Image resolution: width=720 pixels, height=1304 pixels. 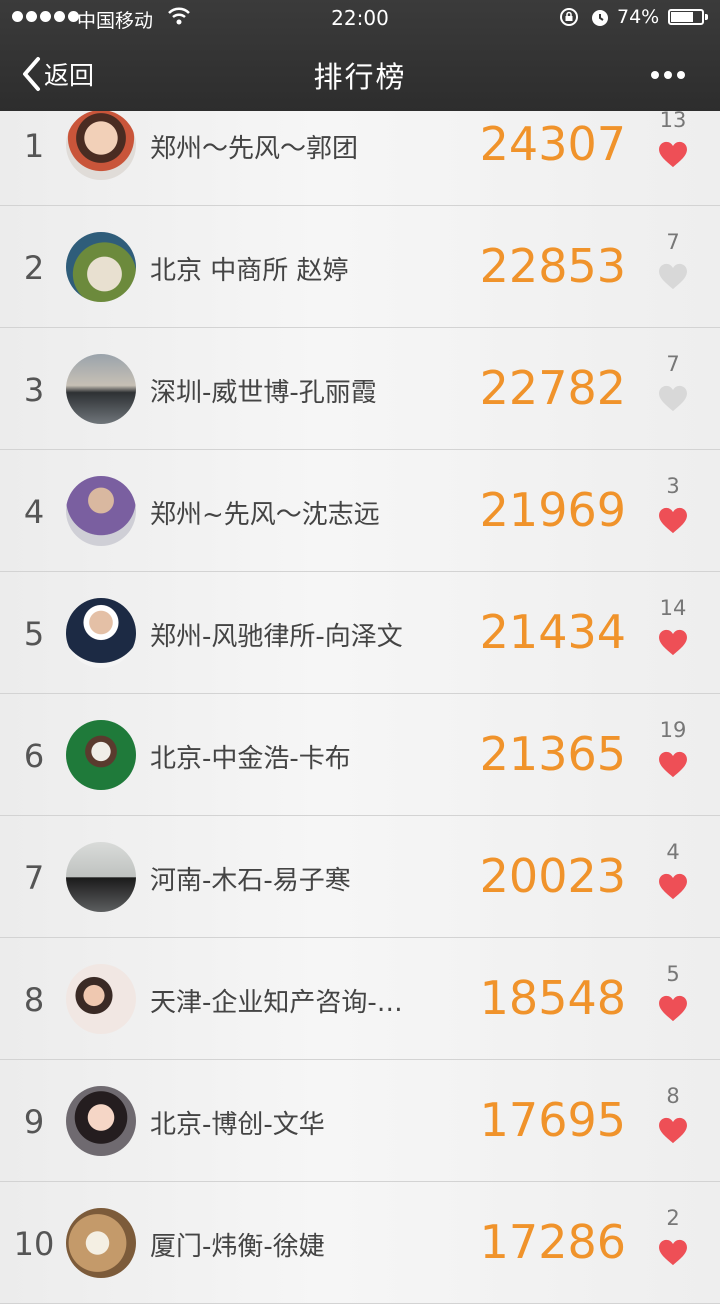 I want to click on user-name: 郑州~先风～沈志远, so click(x=265, y=515).